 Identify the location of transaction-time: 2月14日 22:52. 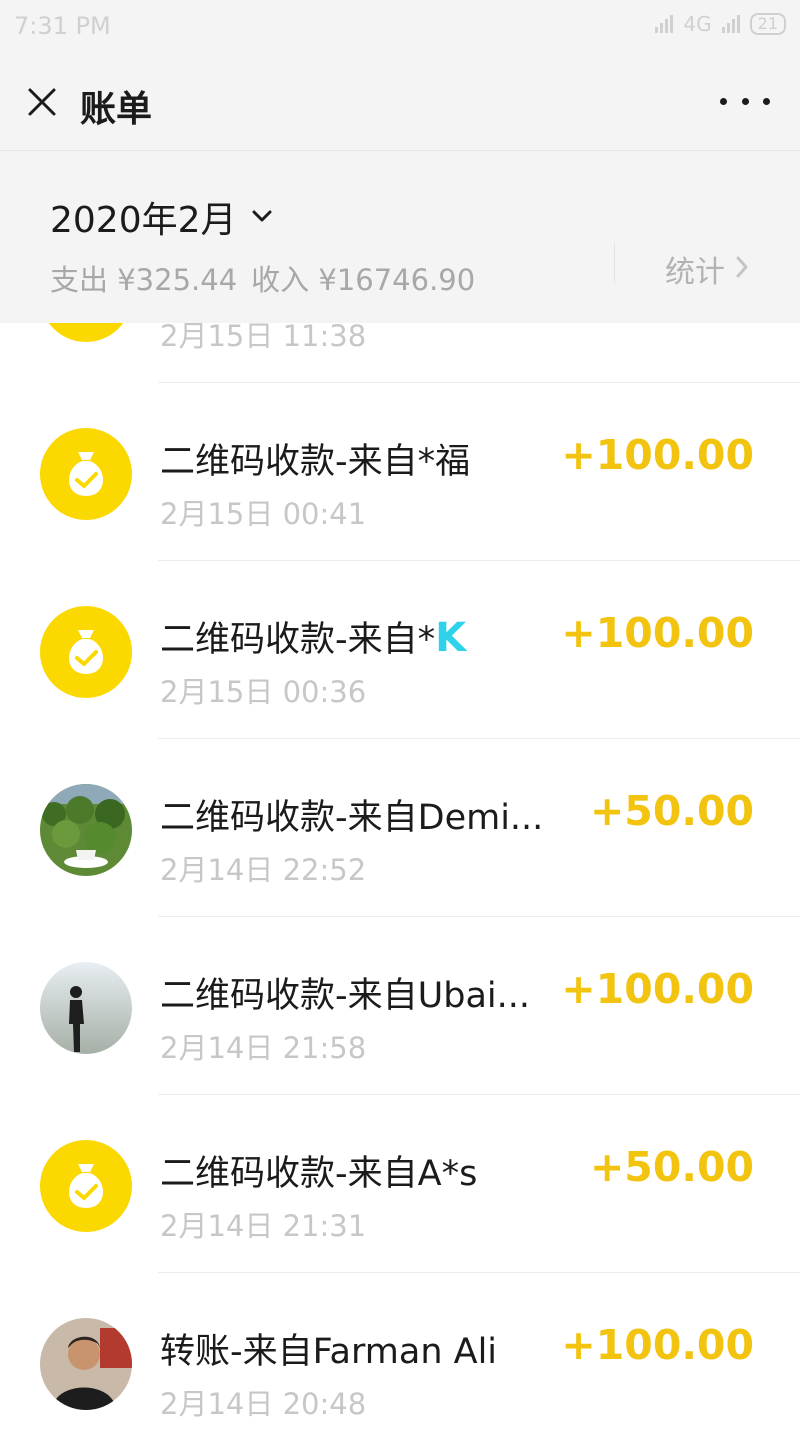
(263, 870).